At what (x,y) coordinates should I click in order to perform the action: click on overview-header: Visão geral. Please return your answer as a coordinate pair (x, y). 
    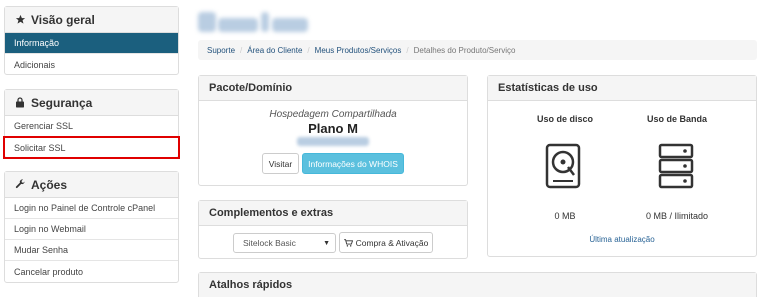
    Looking at the image, I should click on (91, 20).